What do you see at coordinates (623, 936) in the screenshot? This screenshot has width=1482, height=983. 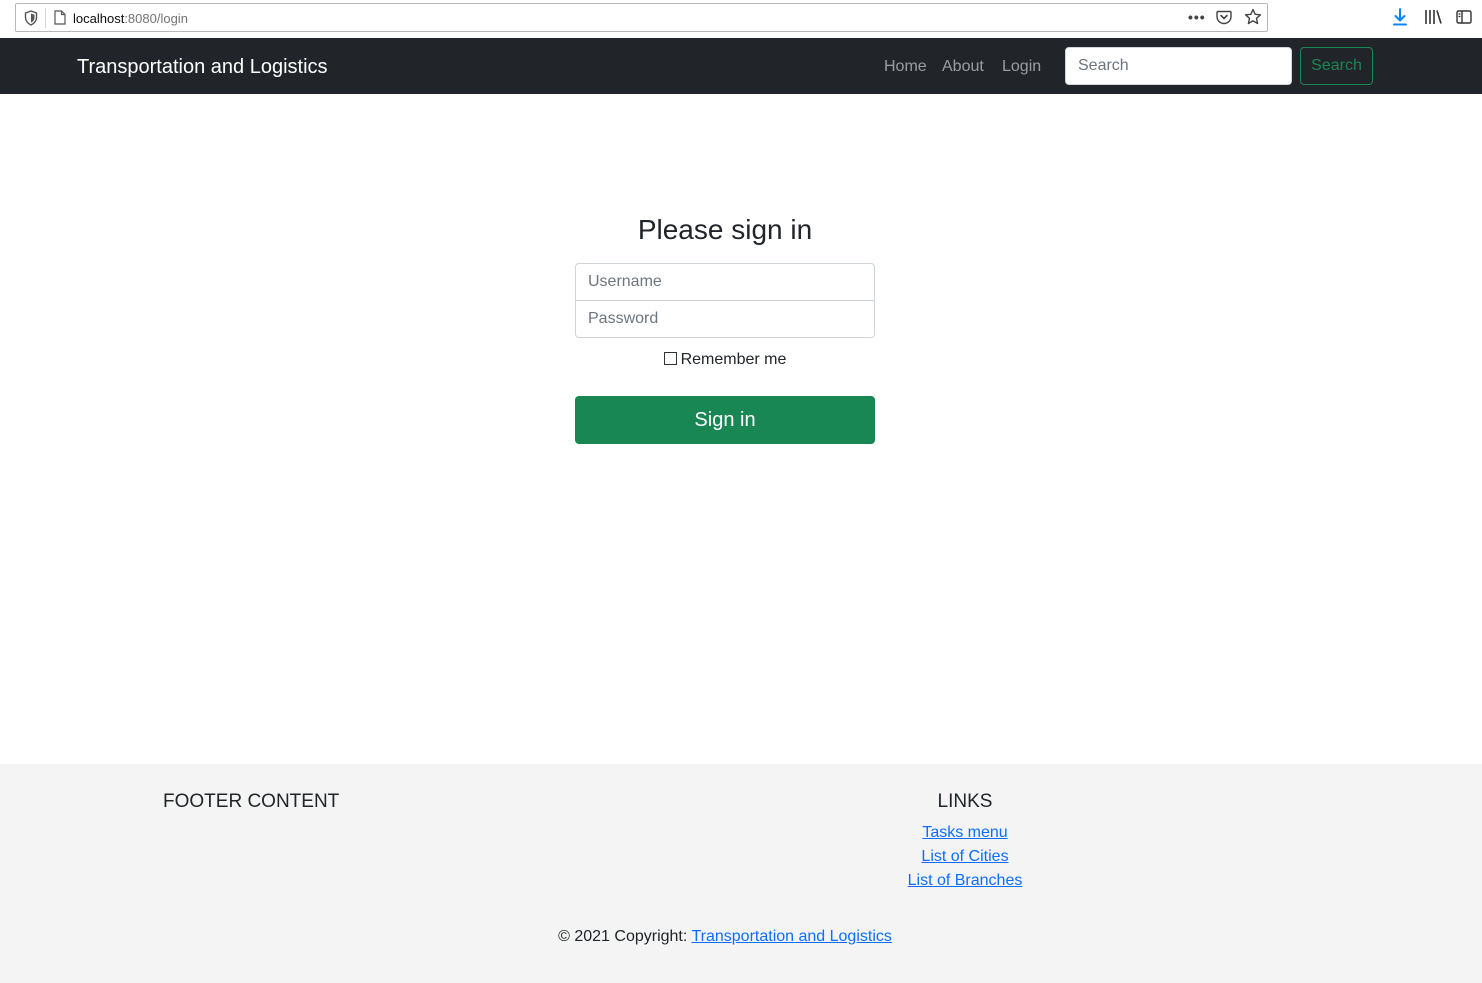 I see `copyright-text: © 2021 Copyright:` at bounding box center [623, 936].